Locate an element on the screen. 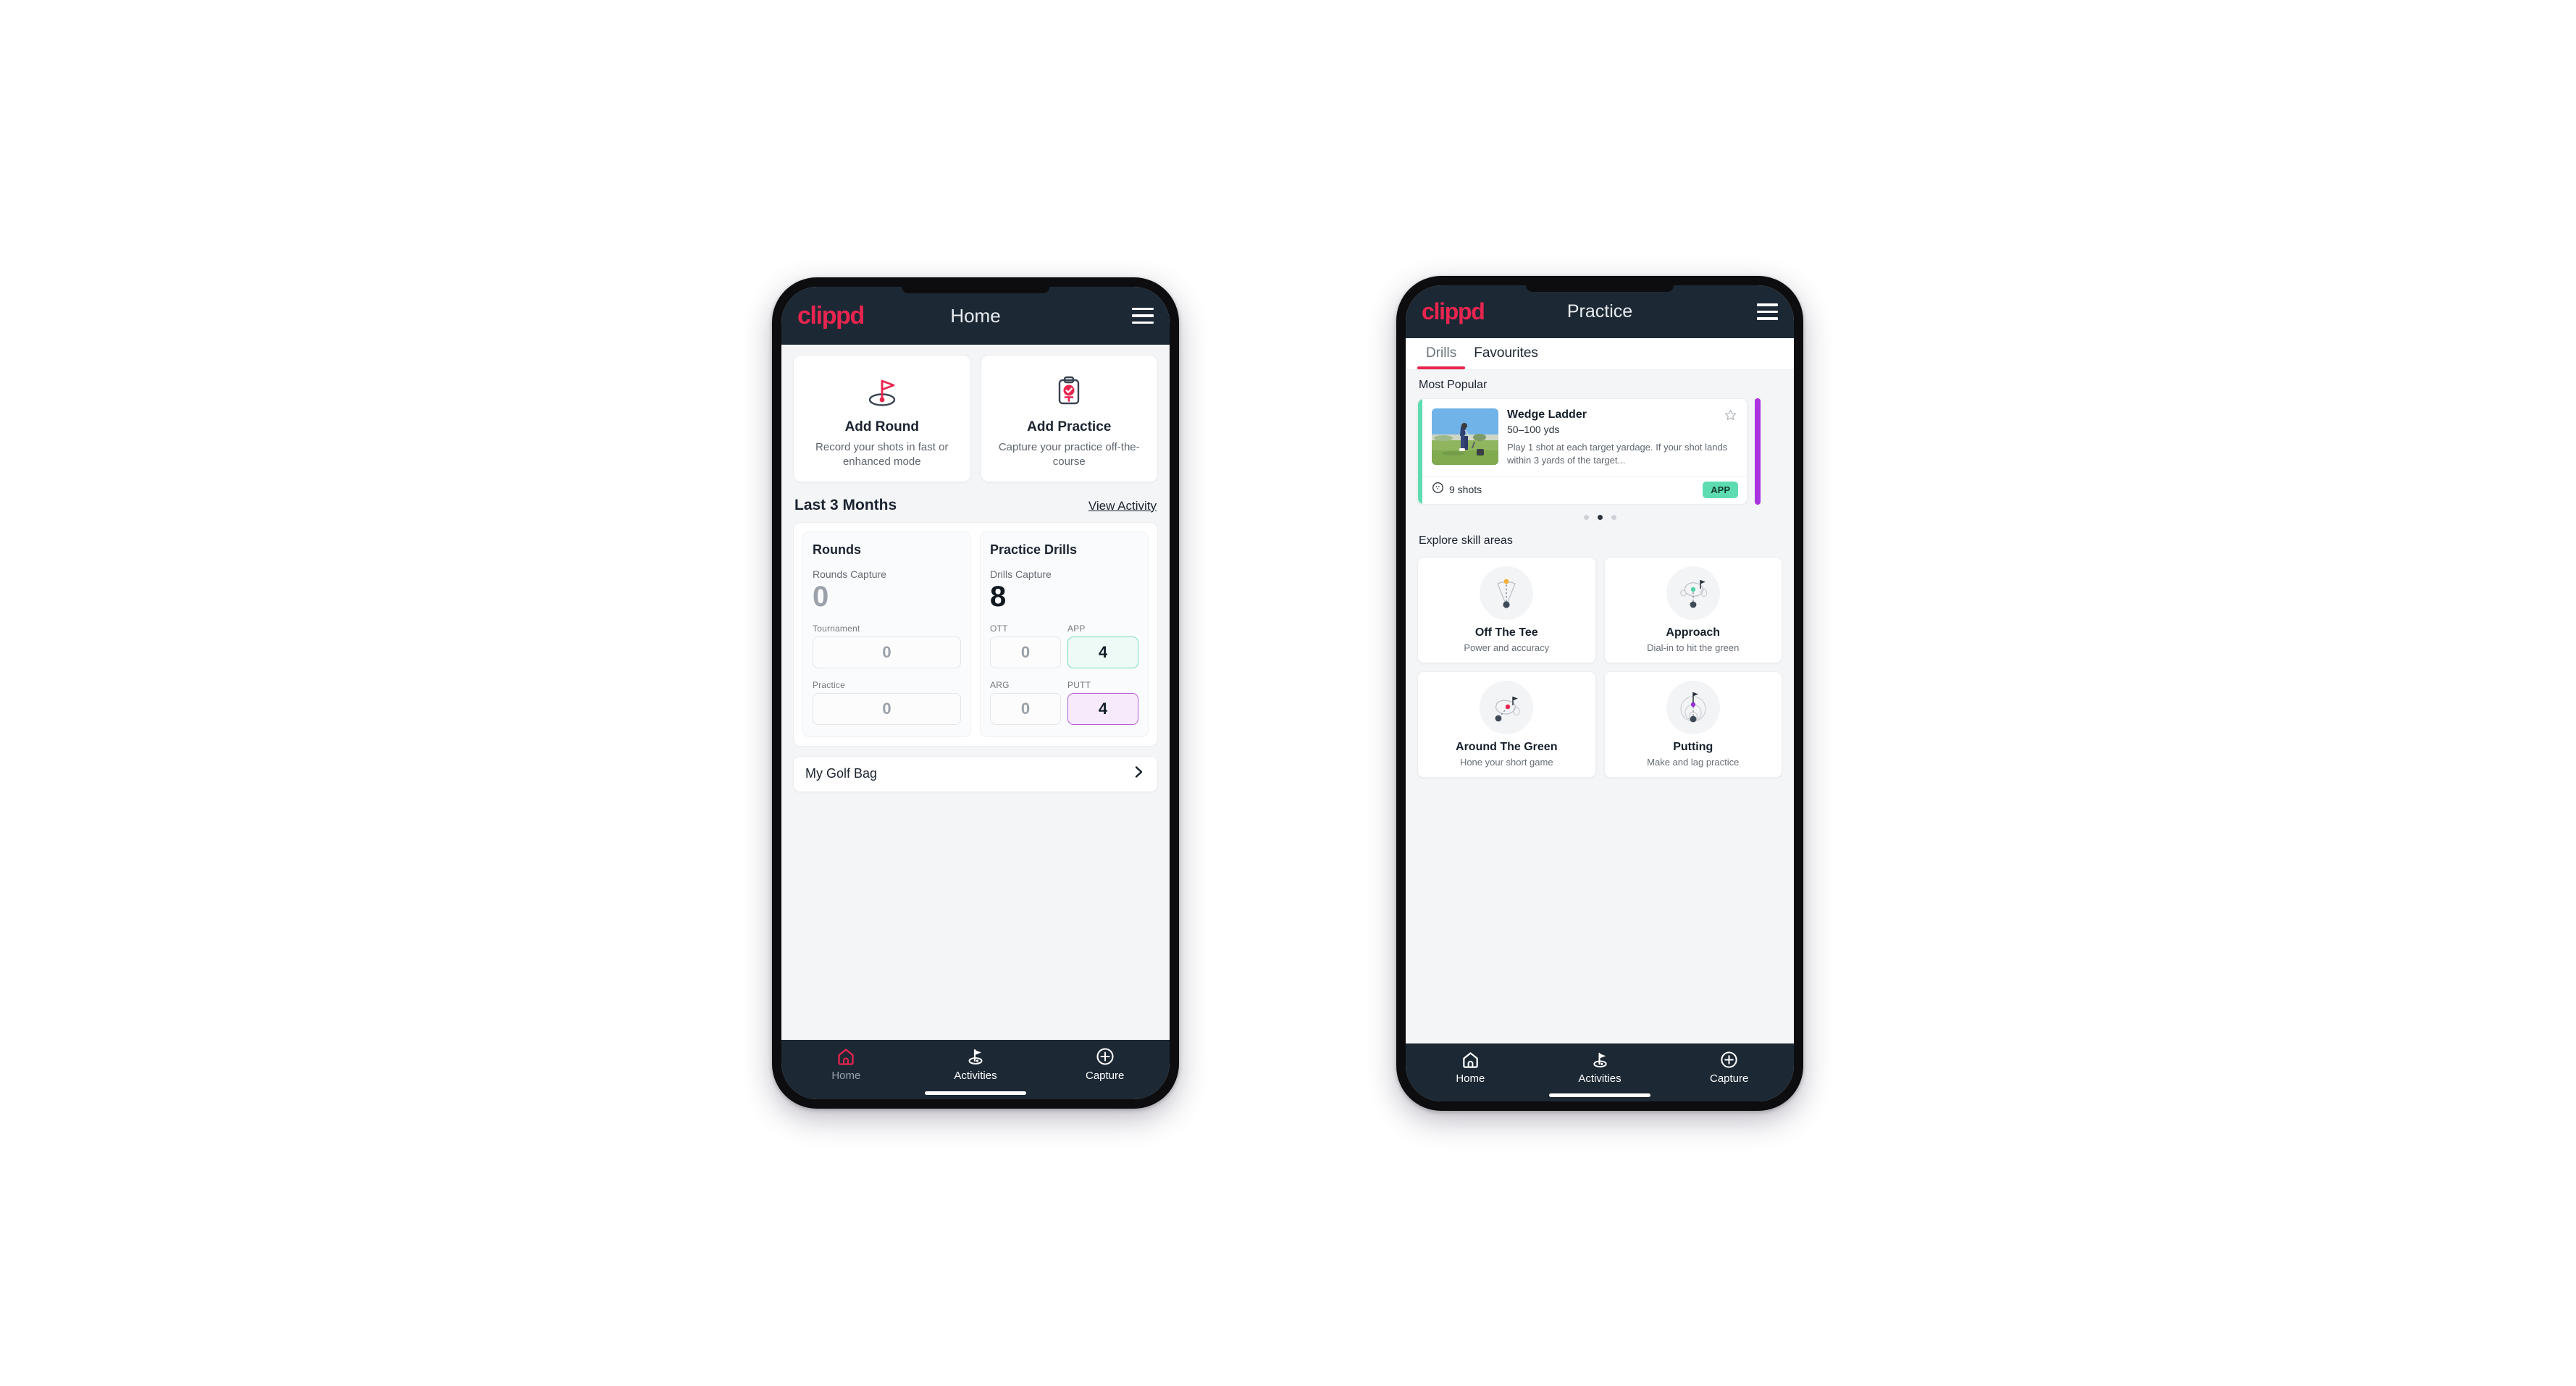 This screenshot has height=1386, width=2576. tab-active-indicator is located at coordinates (1441, 367).